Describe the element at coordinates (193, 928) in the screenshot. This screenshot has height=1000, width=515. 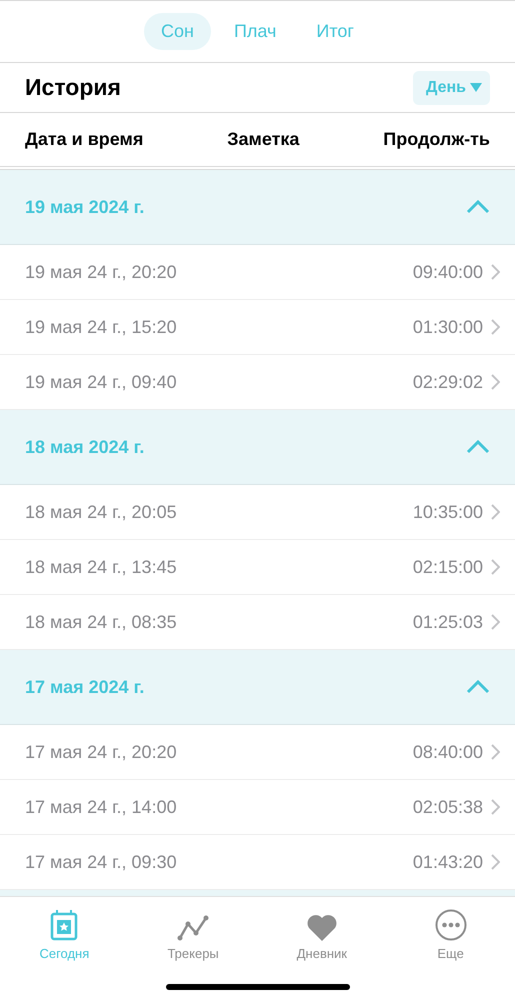
I see `line-chart-icon` at that location.